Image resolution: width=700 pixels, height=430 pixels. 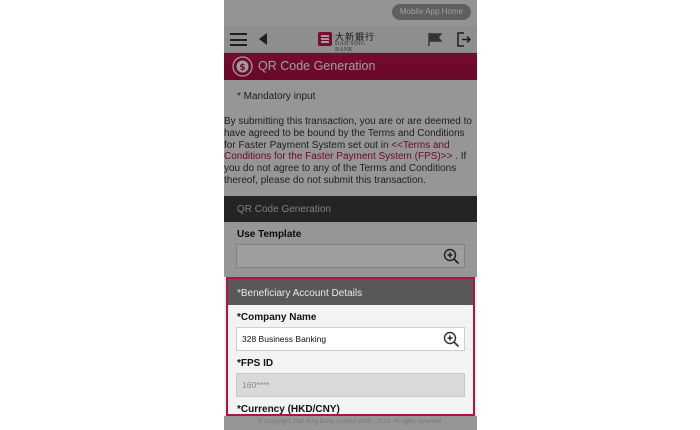 What do you see at coordinates (300, 293) in the screenshot?
I see `beneficiary-title: *Beneficiary Account Details` at bounding box center [300, 293].